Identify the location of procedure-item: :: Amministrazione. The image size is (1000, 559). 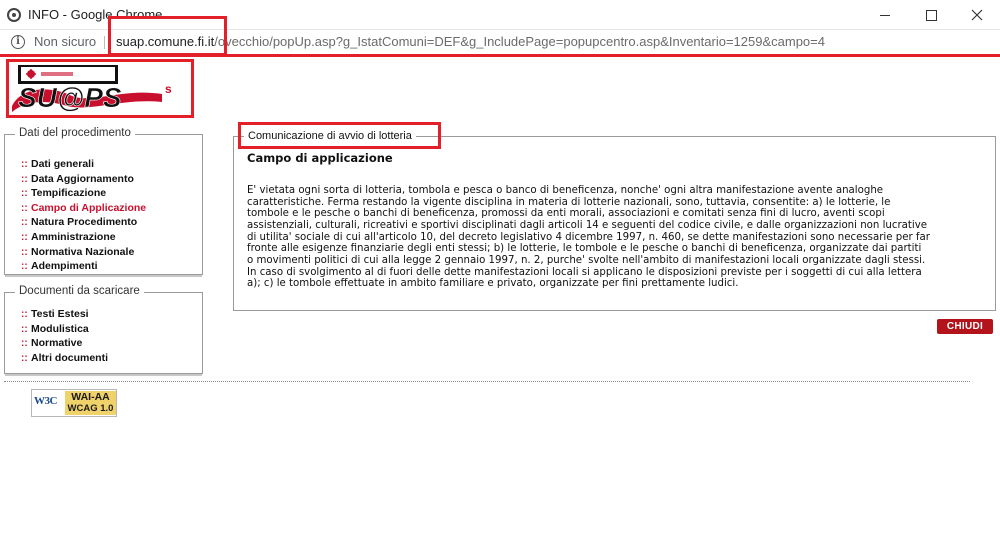
(83, 237).